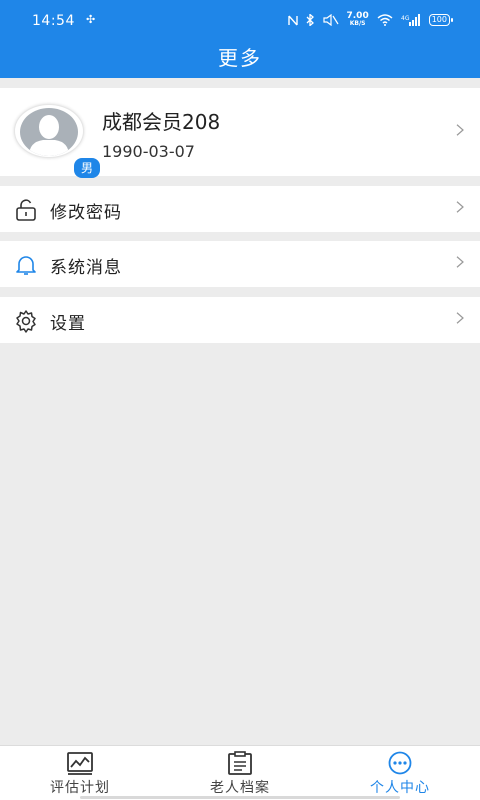  Describe the element at coordinates (240, 209) in the screenshot. I see `menu-item-change-password: 修改密码` at that location.